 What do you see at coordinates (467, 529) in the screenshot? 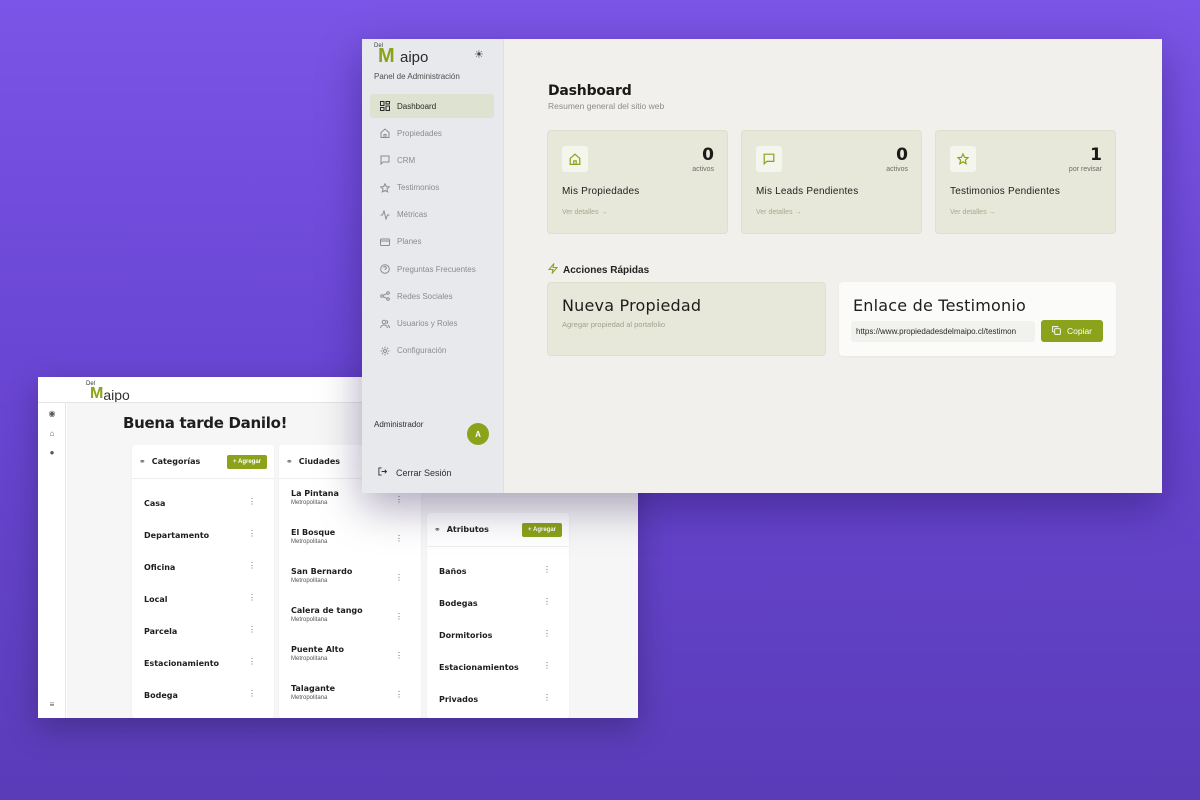
I see `panel-title: Atributos` at bounding box center [467, 529].